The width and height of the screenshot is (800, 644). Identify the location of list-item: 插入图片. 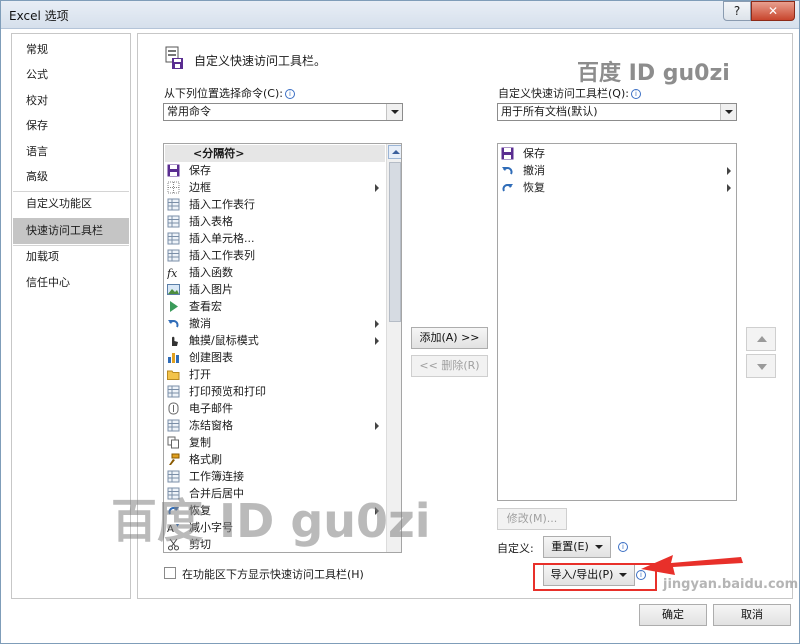
(275, 289).